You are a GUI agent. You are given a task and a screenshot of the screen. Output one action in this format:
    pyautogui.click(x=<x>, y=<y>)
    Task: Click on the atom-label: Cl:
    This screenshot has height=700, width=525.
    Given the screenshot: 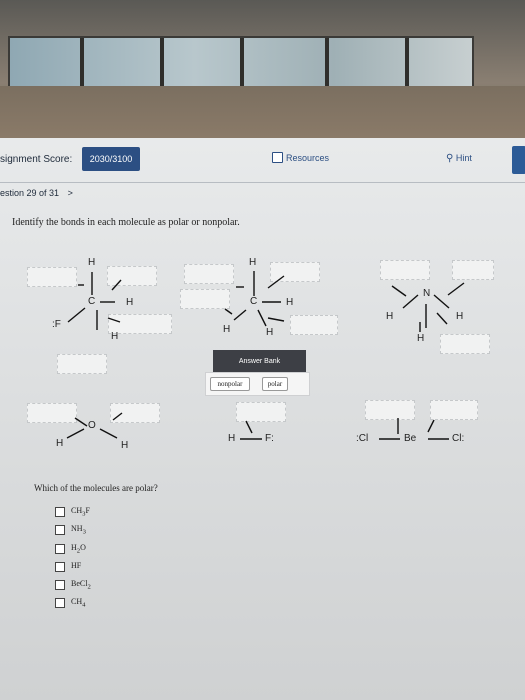 What is the action you would take?
    pyautogui.click(x=458, y=438)
    